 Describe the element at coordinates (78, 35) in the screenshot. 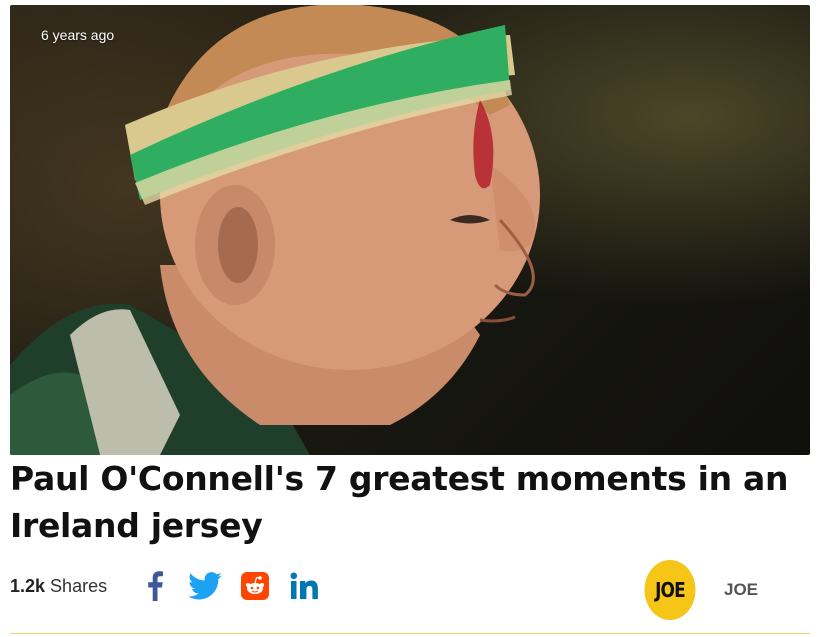

I see `publish-timestamp: 6 years ago` at that location.